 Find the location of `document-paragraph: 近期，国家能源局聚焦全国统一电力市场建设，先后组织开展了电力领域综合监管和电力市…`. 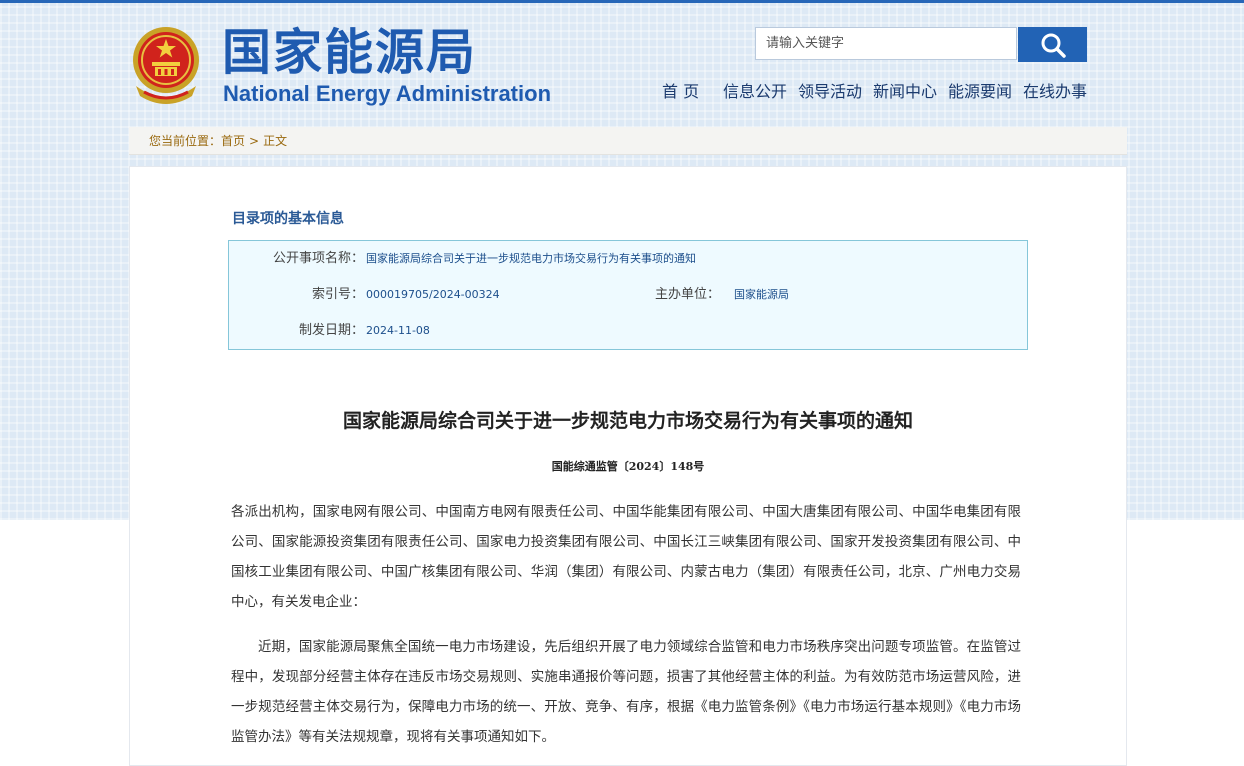

document-paragraph: 近期，国家能源局聚焦全国统一电力市场建设，先后组织开展了电力领域综合监管和电力市… is located at coordinates (626, 692).